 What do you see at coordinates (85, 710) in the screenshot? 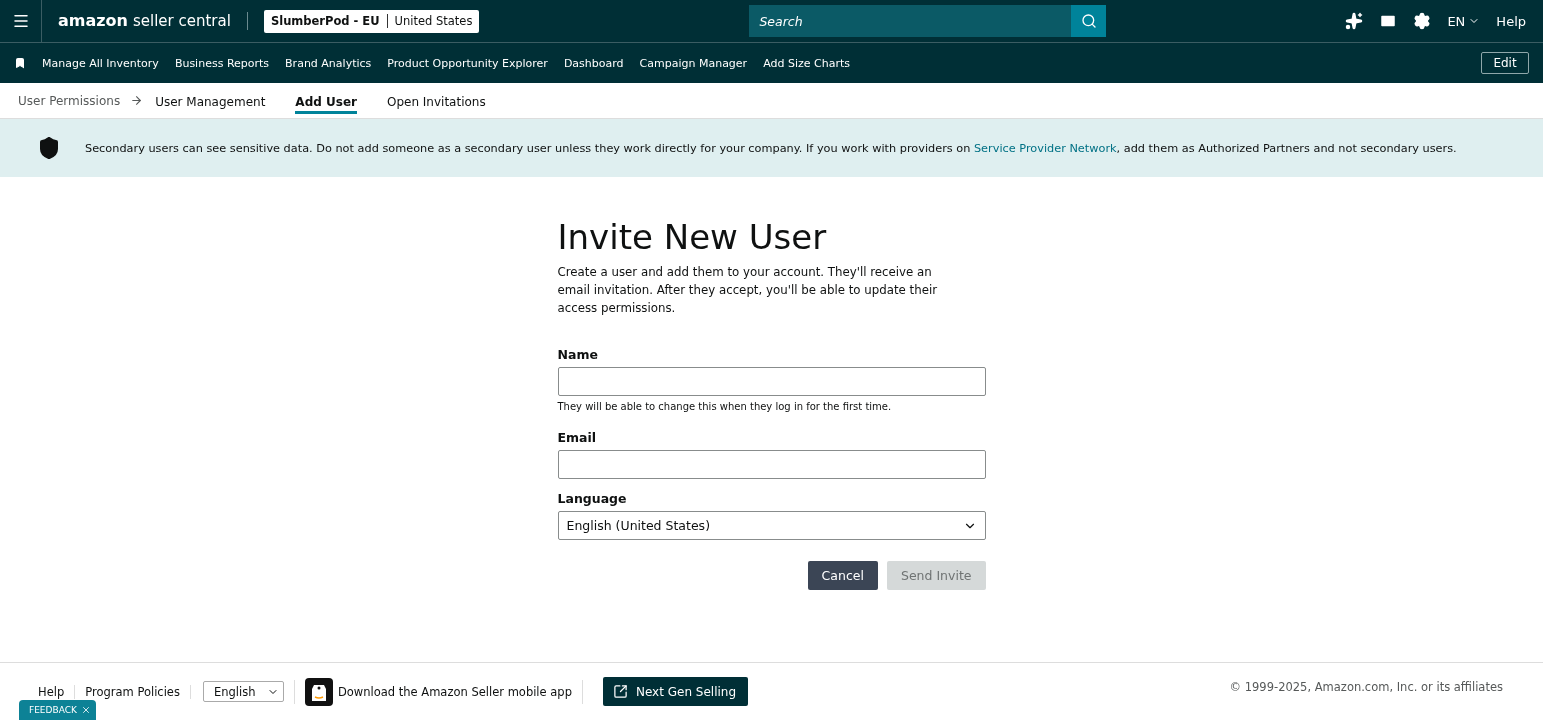
I see `close-icon` at bounding box center [85, 710].